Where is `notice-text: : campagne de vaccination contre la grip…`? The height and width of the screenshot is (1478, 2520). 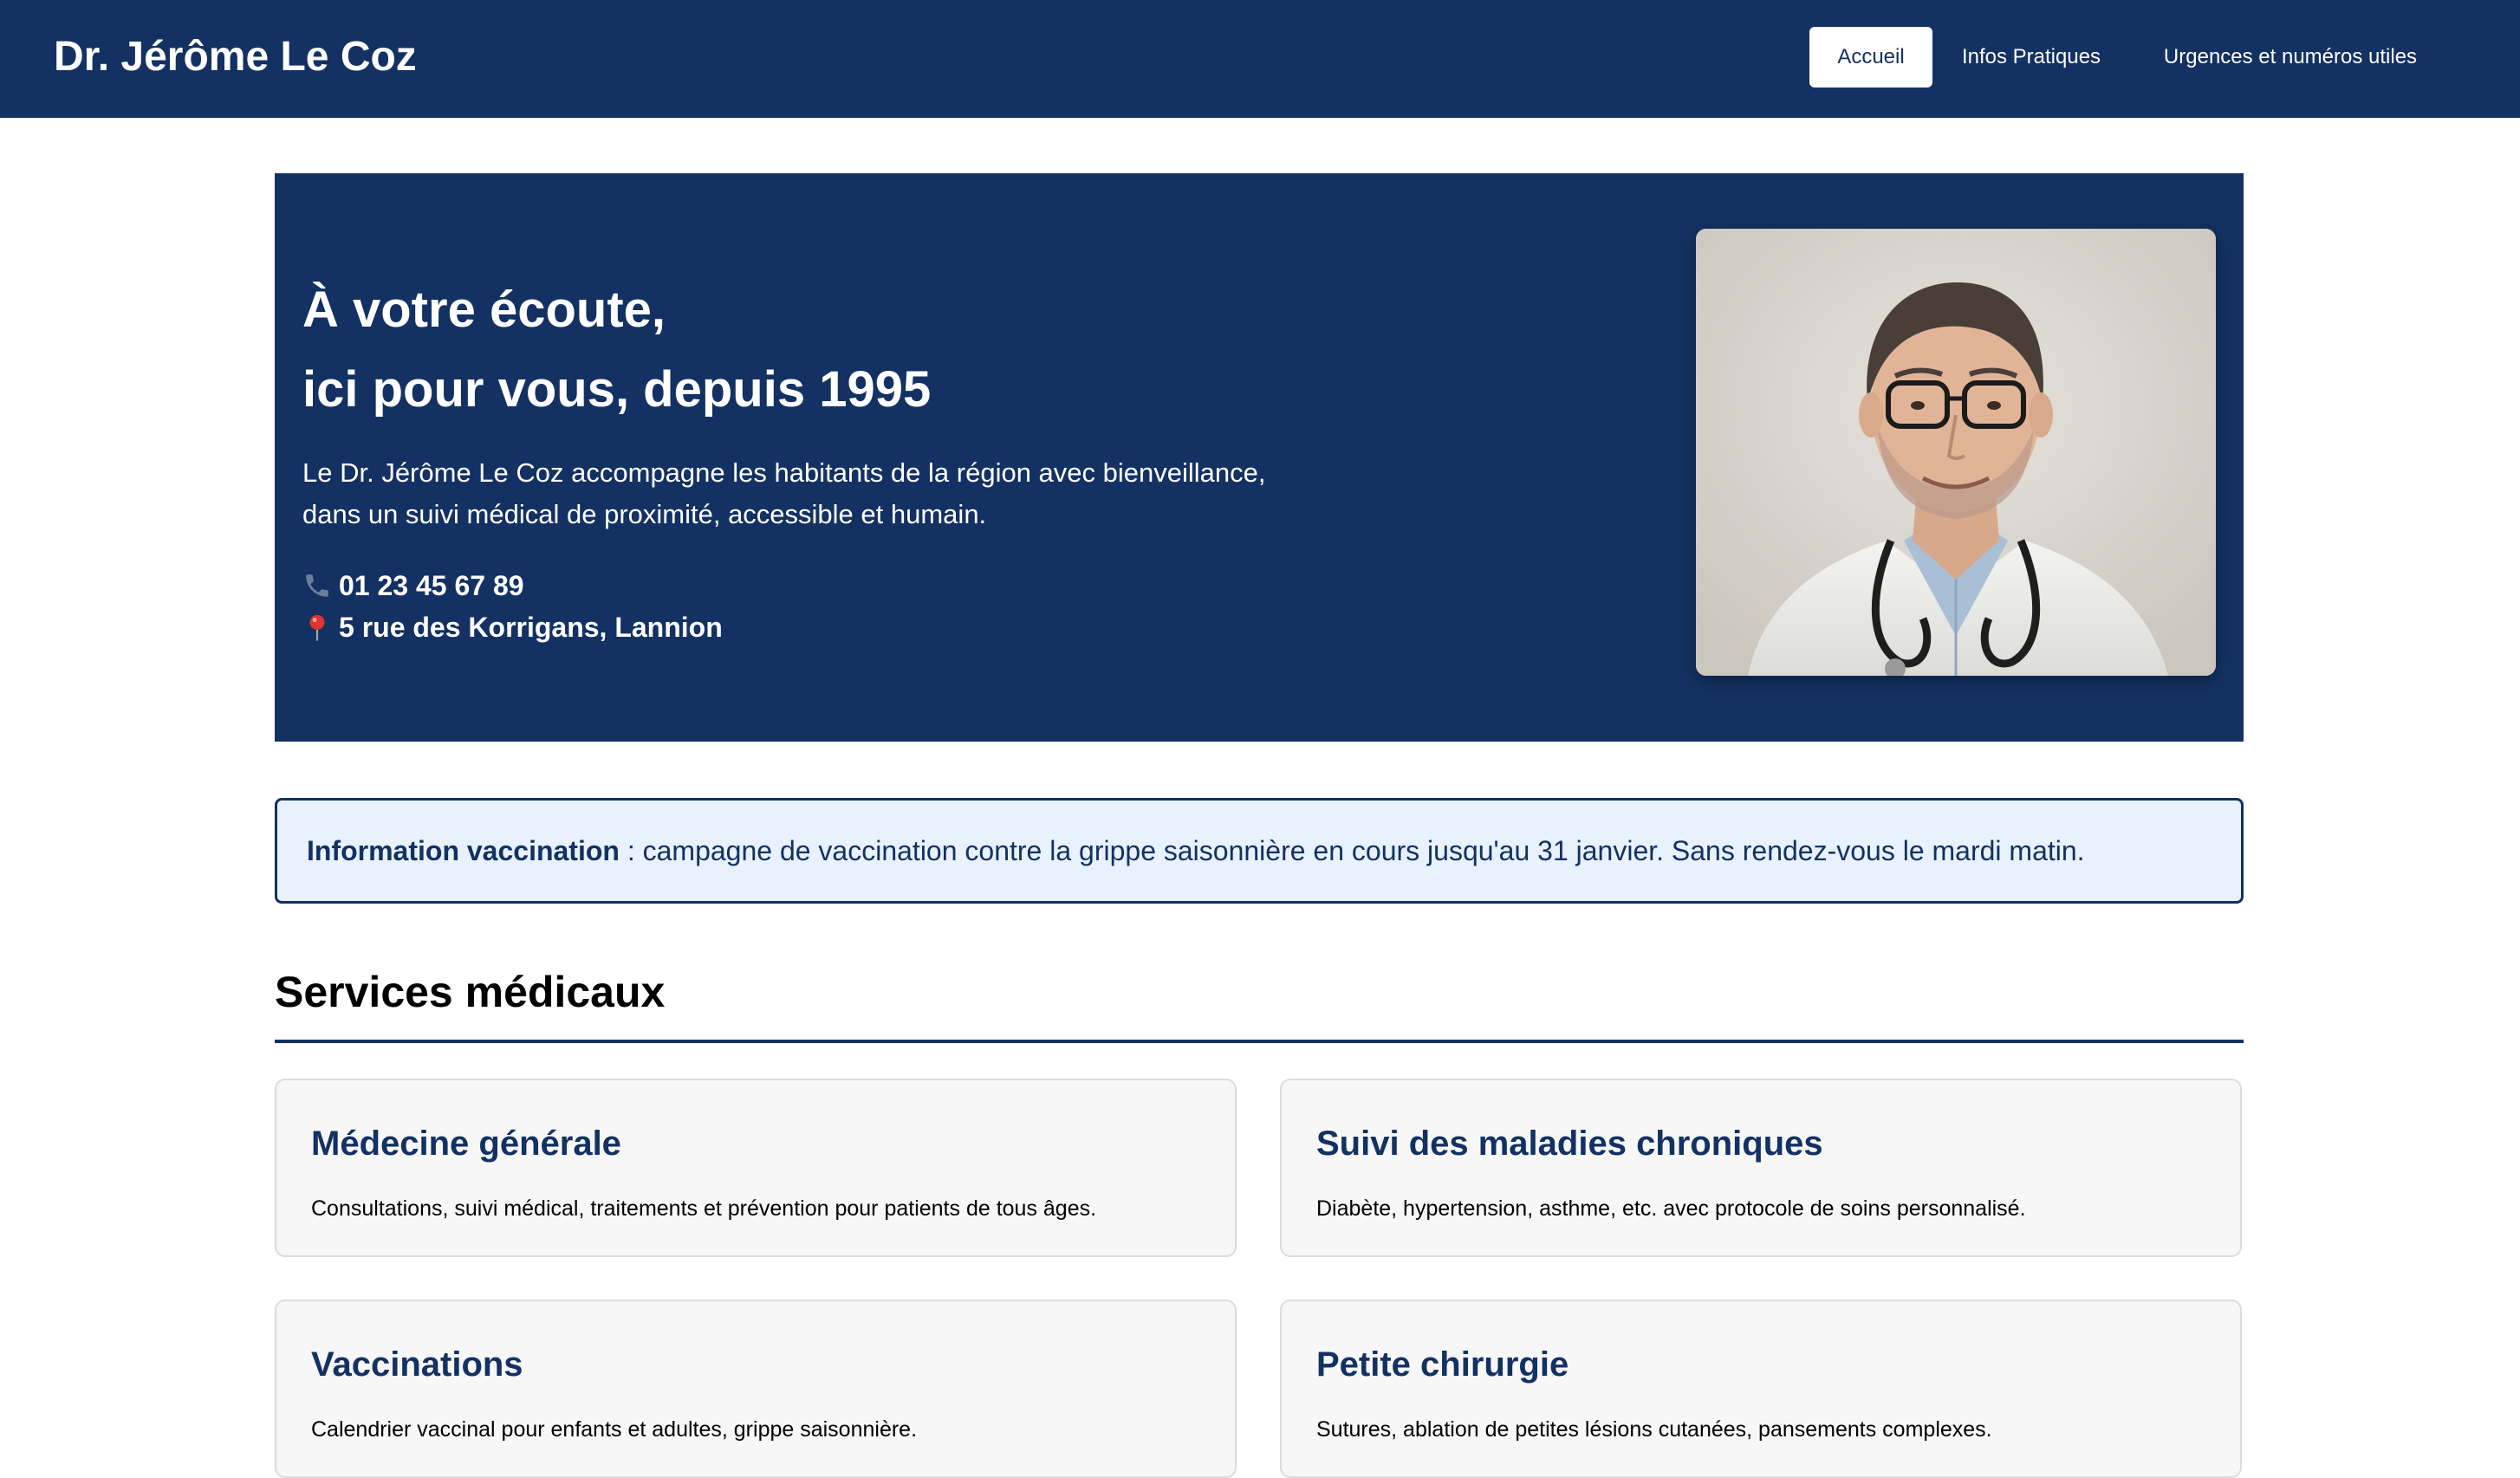
notice-text: : campagne de vaccination contre la grip… is located at coordinates (1352, 850).